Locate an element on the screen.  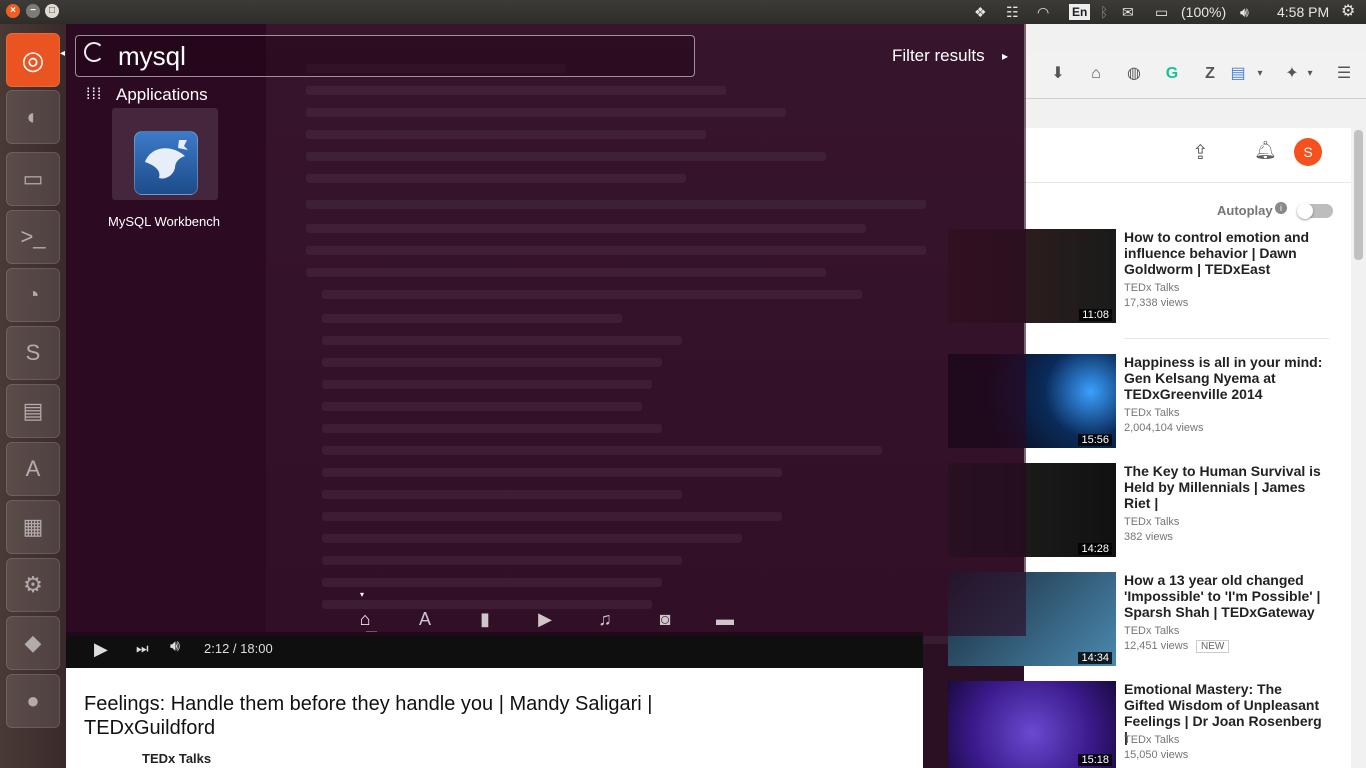
app-icon: ◔ is located at coordinates (33, 295).